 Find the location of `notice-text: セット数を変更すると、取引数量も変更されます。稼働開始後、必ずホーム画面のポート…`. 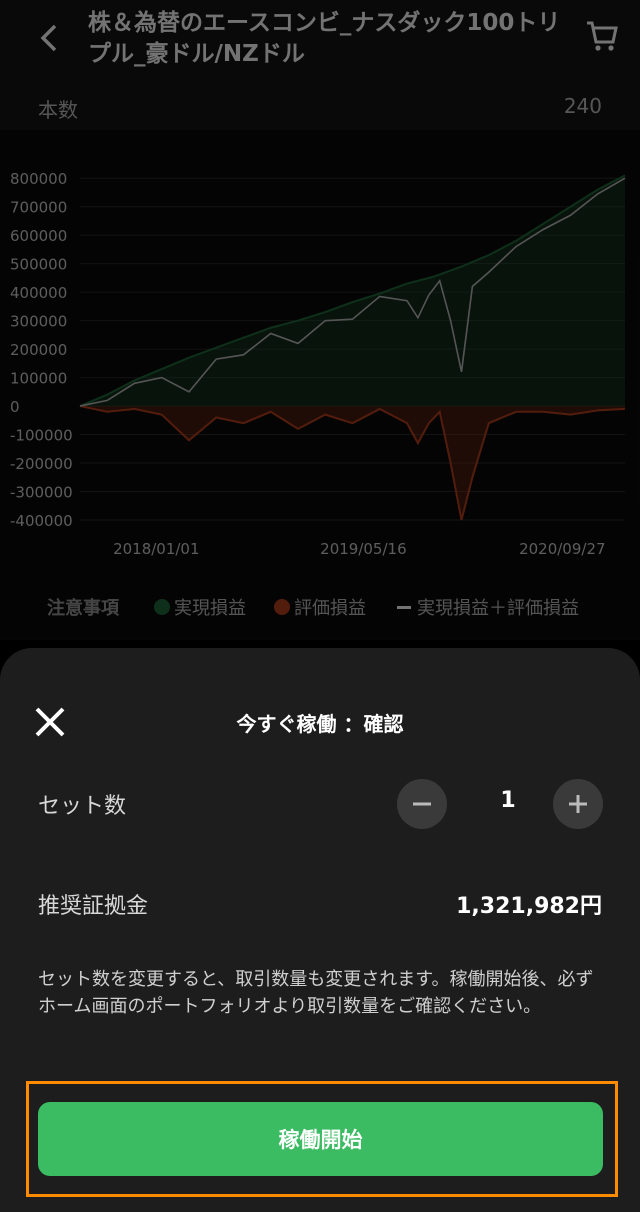

notice-text: セット数を変更すると、取引数量も変更されます。稼働開始後、必ずホーム画面のポート… is located at coordinates (316, 993).